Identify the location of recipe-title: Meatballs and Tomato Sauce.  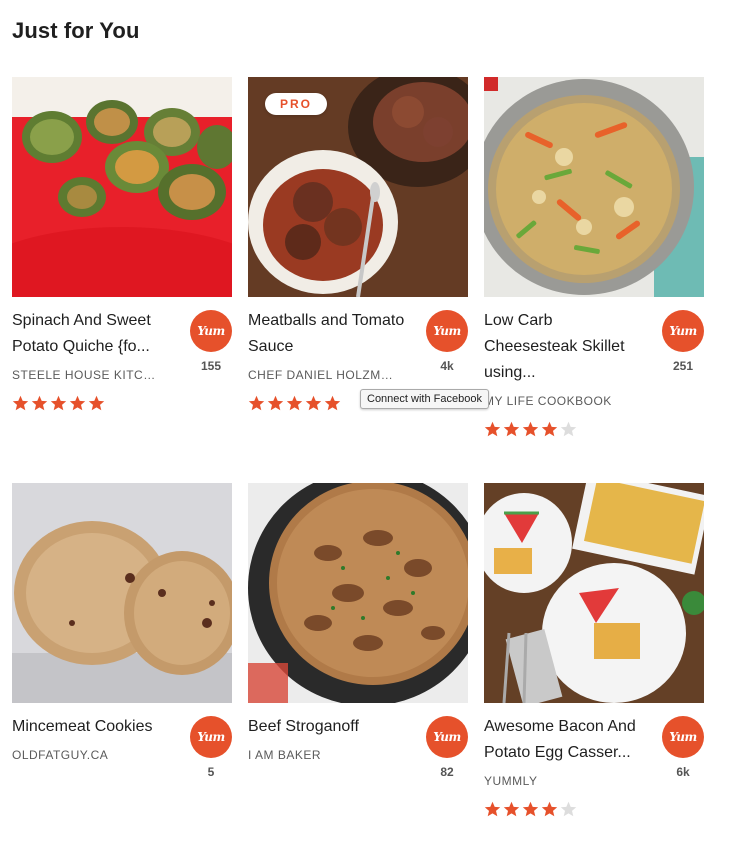
(328, 334).